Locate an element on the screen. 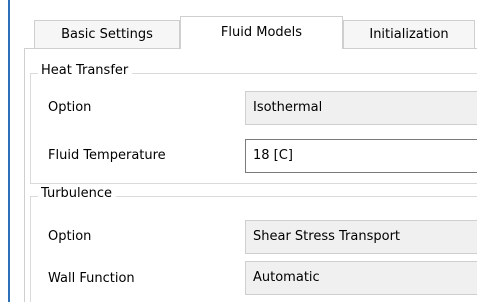 This screenshot has height=302, width=477. tab-fluid-models: Fluid Models is located at coordinates (261, 32).